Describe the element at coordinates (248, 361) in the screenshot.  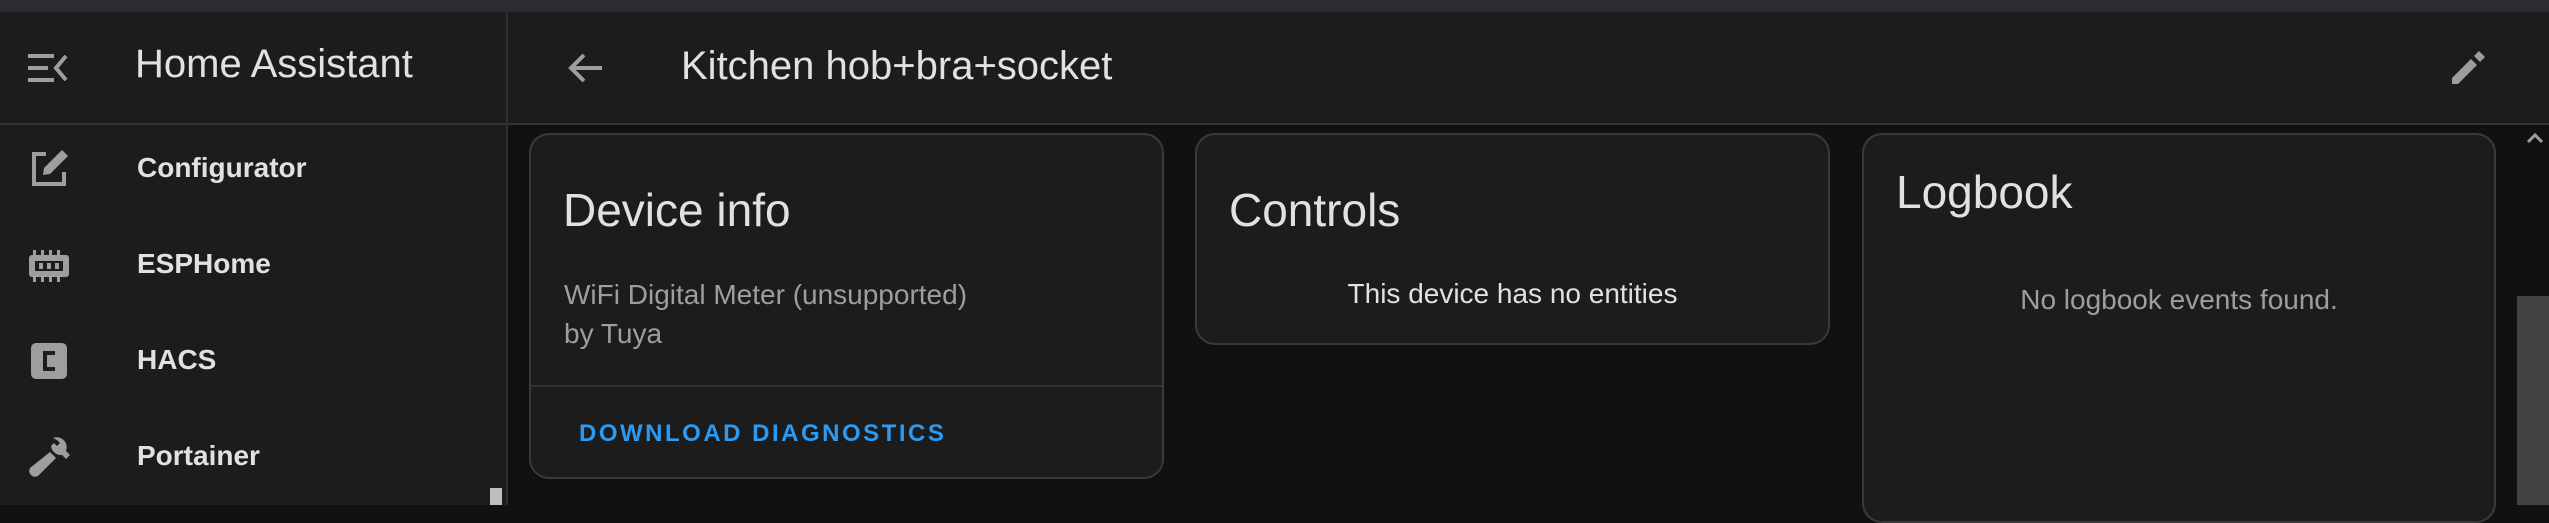
I see `sidebar-item-hacs: HACS` at that location.